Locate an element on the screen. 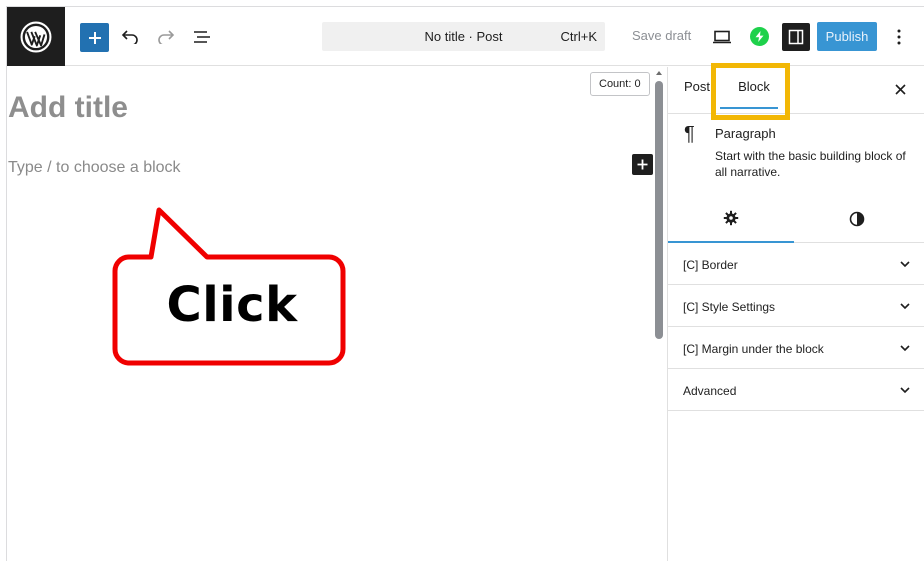  panel-border: [C] Border is located at coordinates (796, 264).